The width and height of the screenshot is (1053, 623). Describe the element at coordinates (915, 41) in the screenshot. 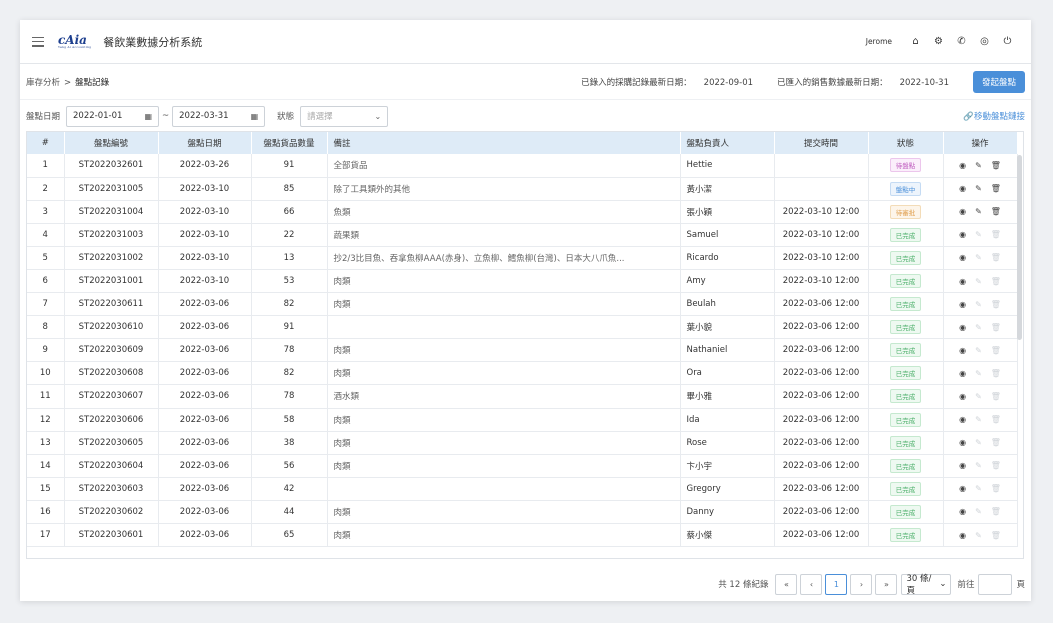

I see `home-icon: ⌂` at that location.